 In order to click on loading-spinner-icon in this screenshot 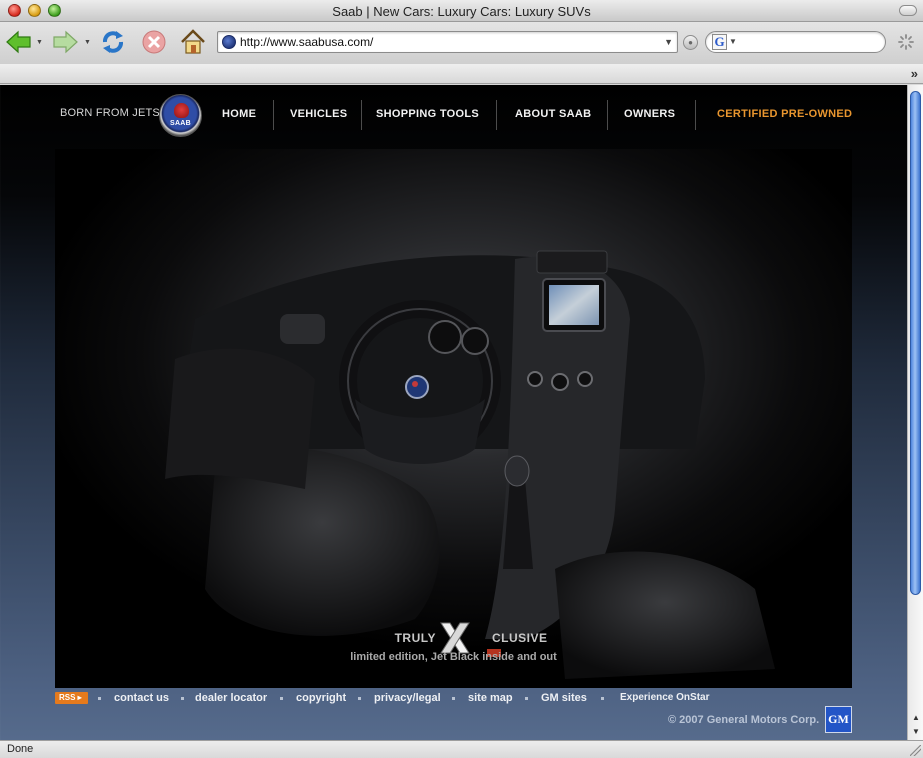, I will do `click(906, 42)`.